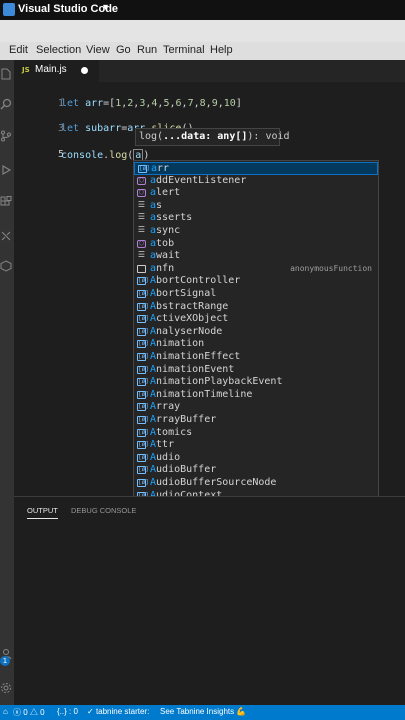  Describe the element at coordinates (202, 31) in the screenshot. I see `window-title-strip` at that location.